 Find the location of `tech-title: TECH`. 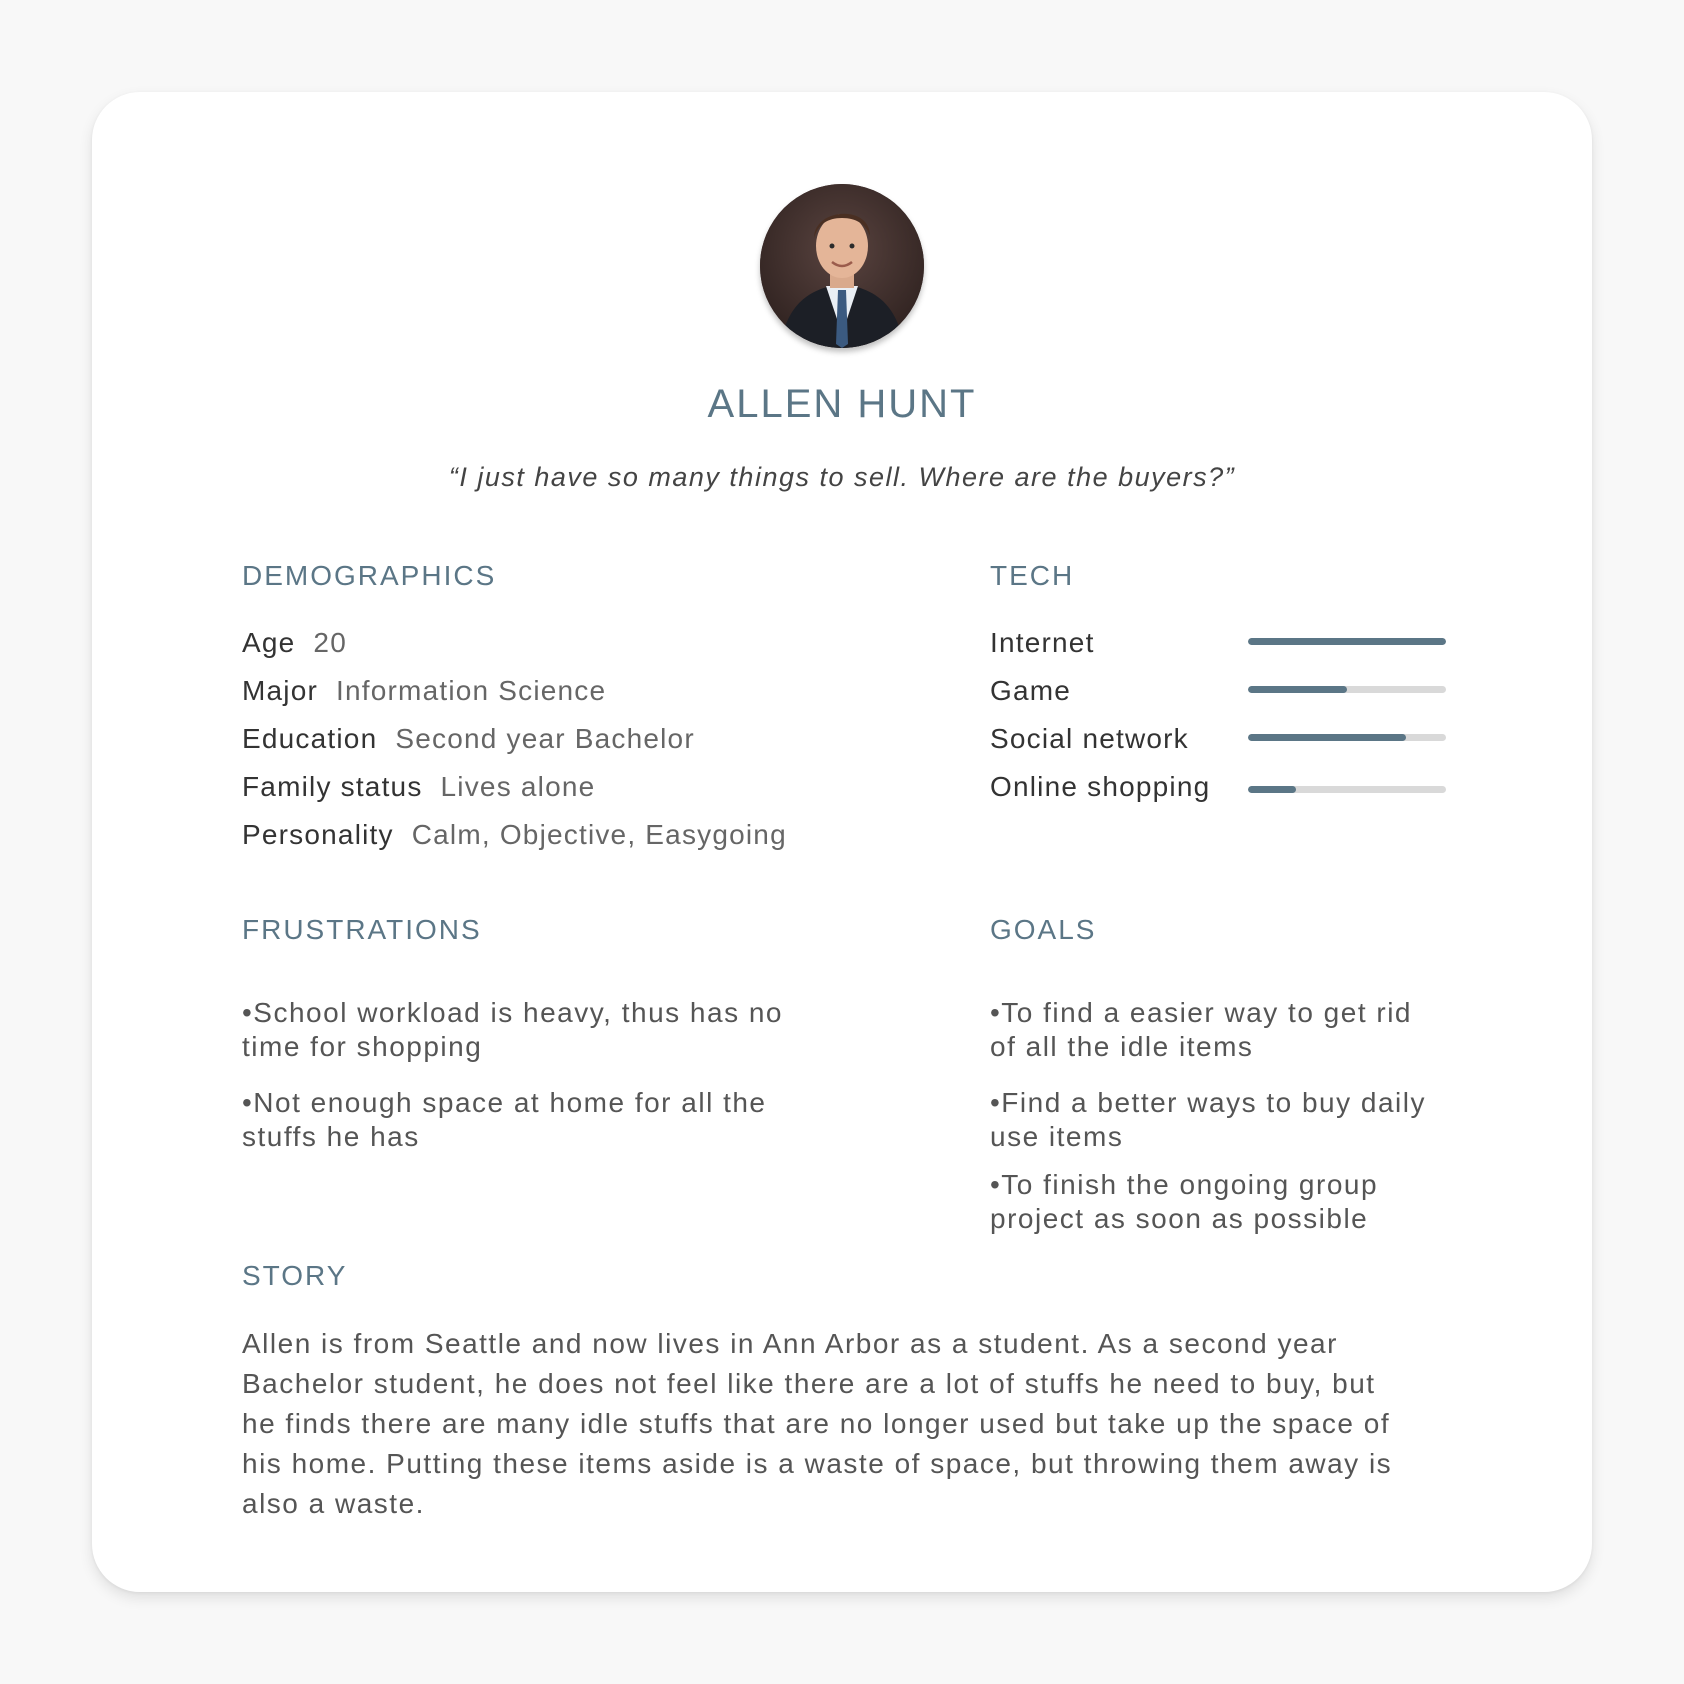

tech-title: TECH is located at coordinates (1032, 575).